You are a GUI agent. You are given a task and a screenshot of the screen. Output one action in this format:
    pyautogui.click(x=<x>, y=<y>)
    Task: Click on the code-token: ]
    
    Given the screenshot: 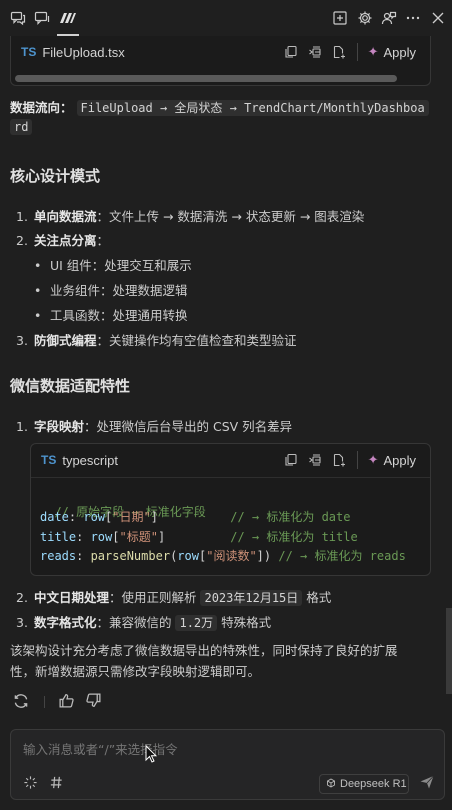 What is the action you would take?
    pyautogui.click(x=154, y=517)
    